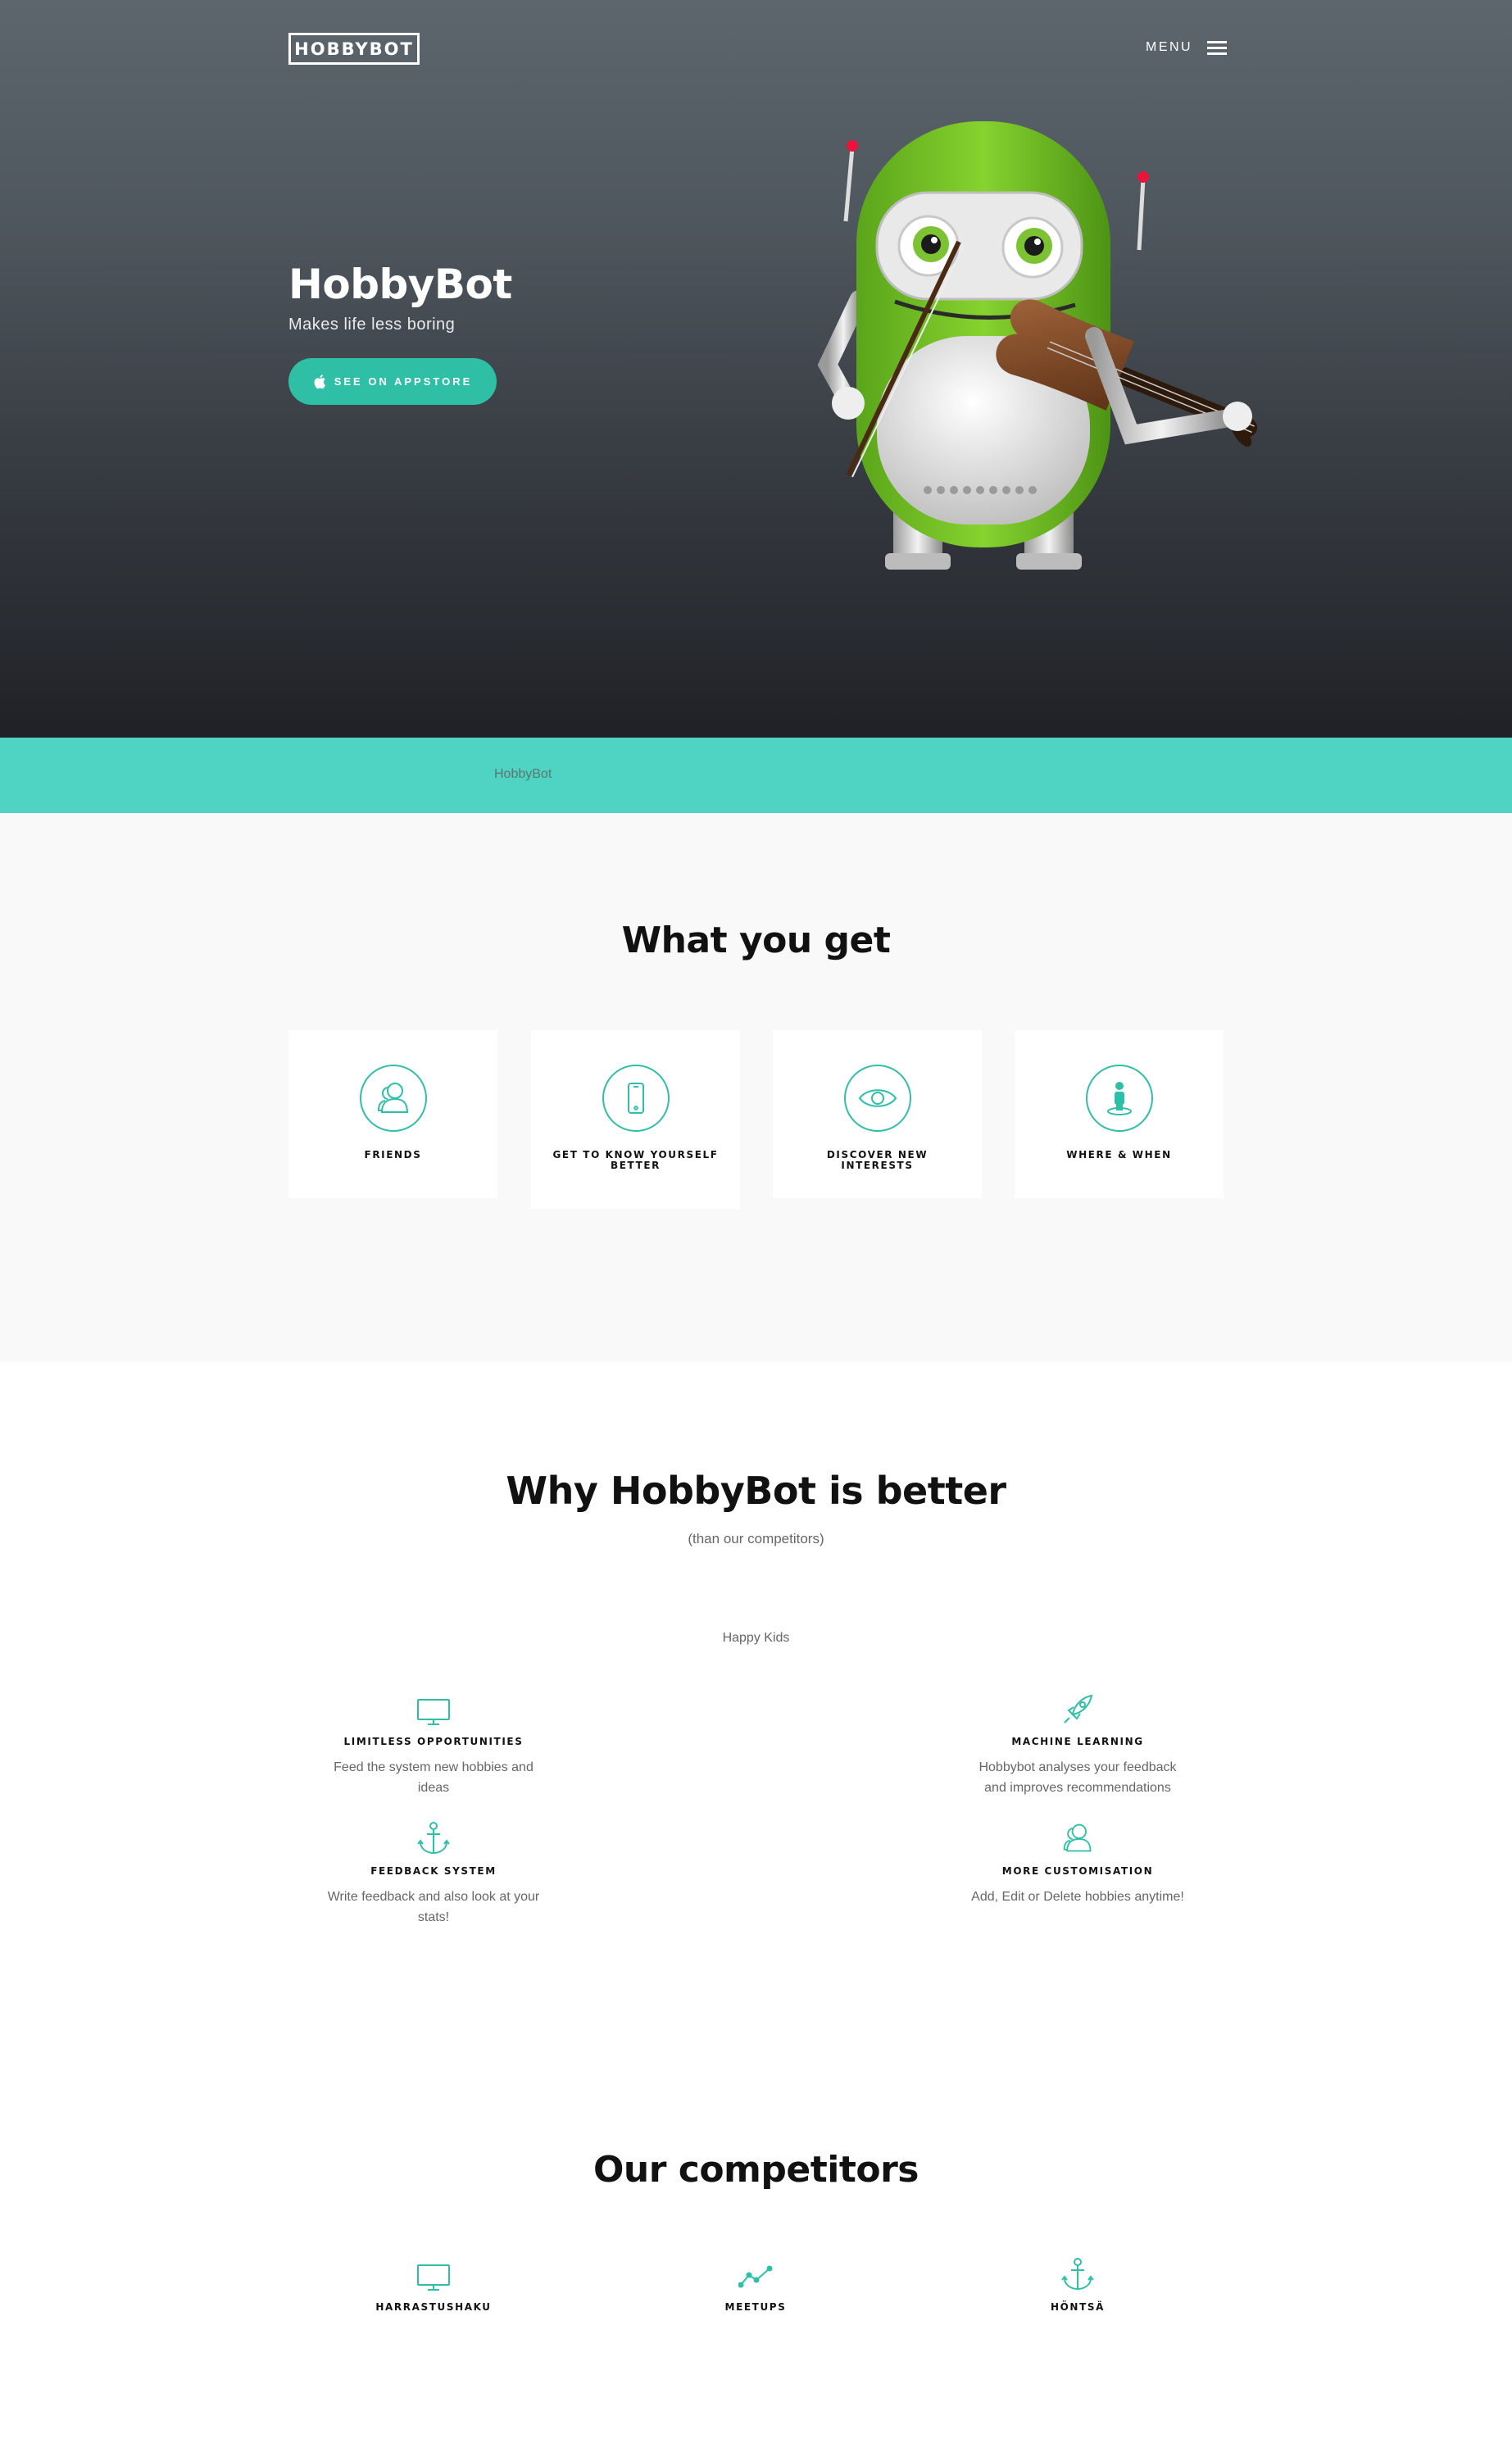  Describe the element at coordinates (756, 2170) in the screenshot. I see `competitors-title: Our competitors` at that location.